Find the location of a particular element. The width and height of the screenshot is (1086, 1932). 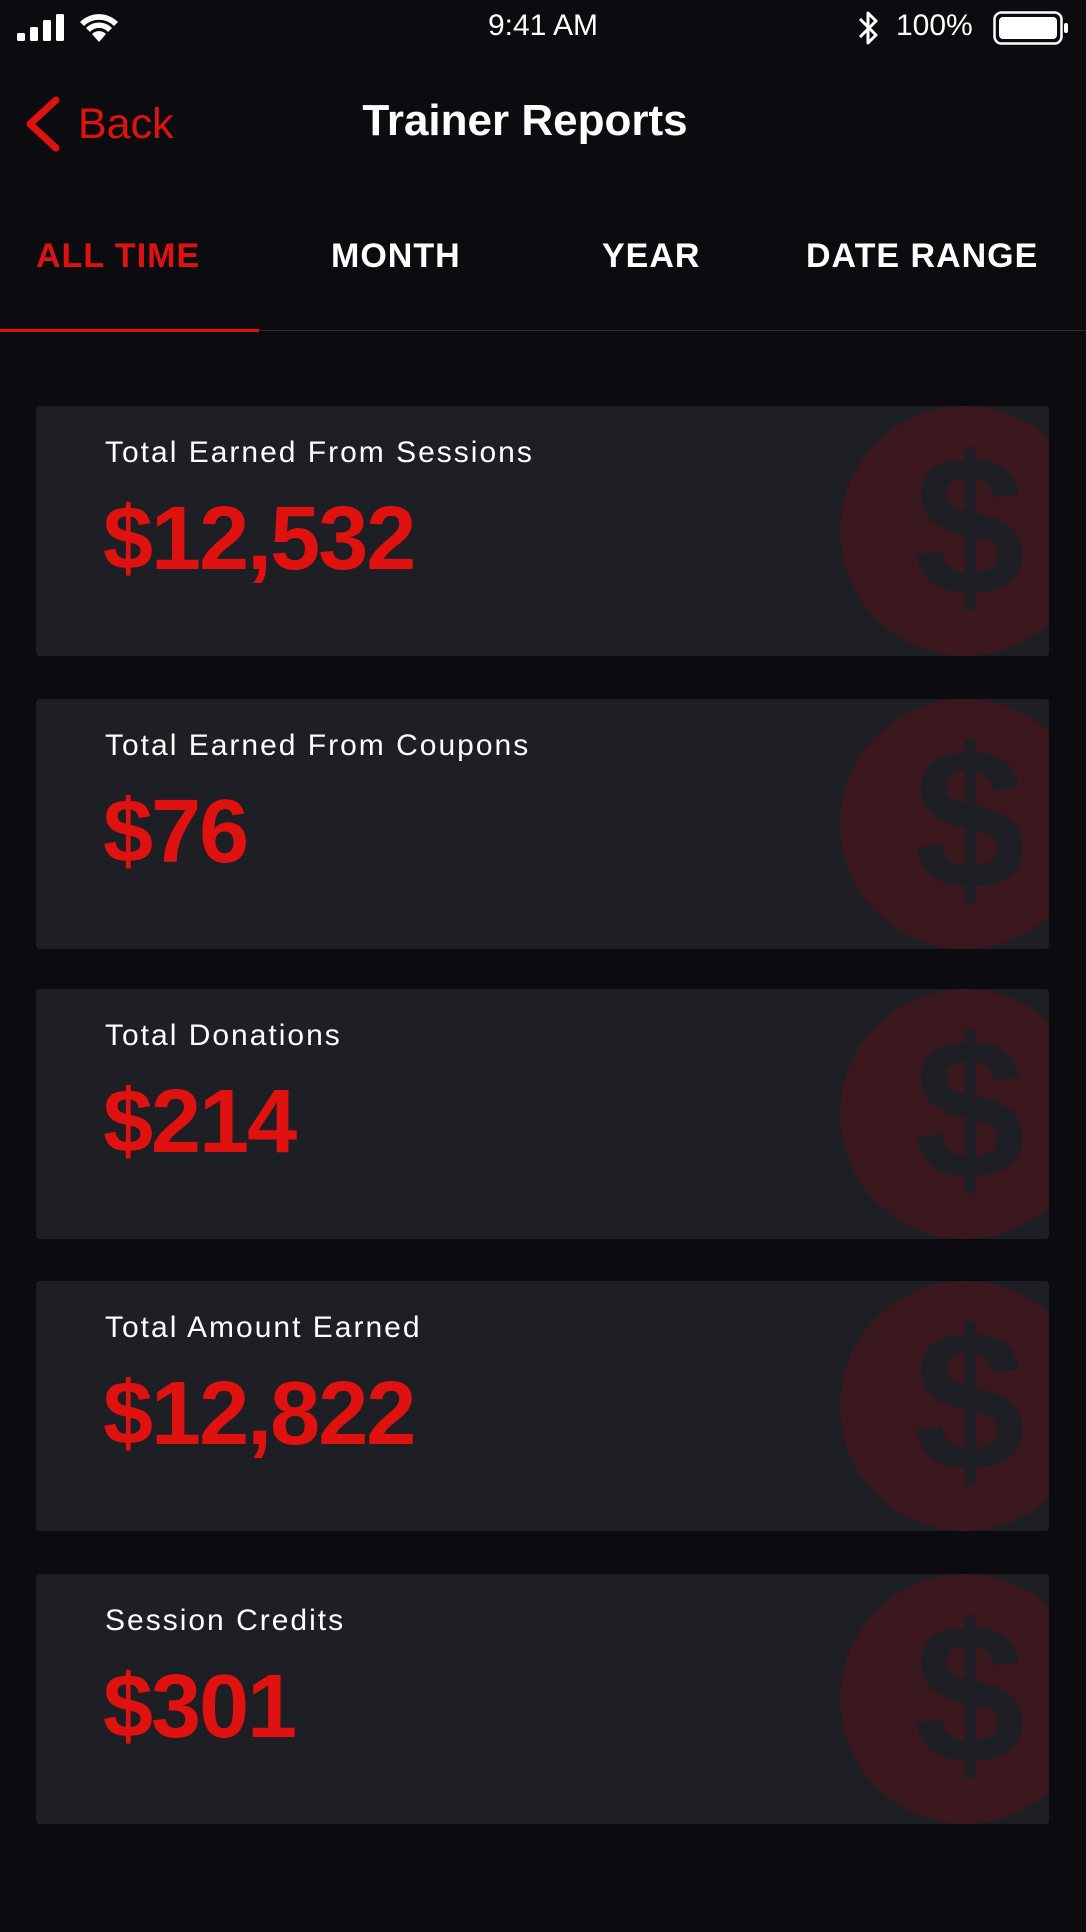

card-value: $12,532 is located at coordinates (259, 539).